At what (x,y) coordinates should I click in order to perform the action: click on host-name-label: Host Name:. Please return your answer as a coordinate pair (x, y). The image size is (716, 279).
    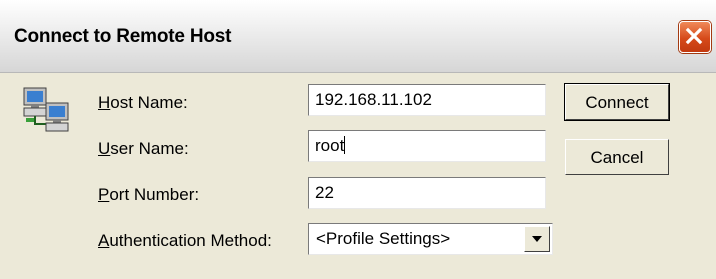
    Looking at the image, I should click on (143, 102).